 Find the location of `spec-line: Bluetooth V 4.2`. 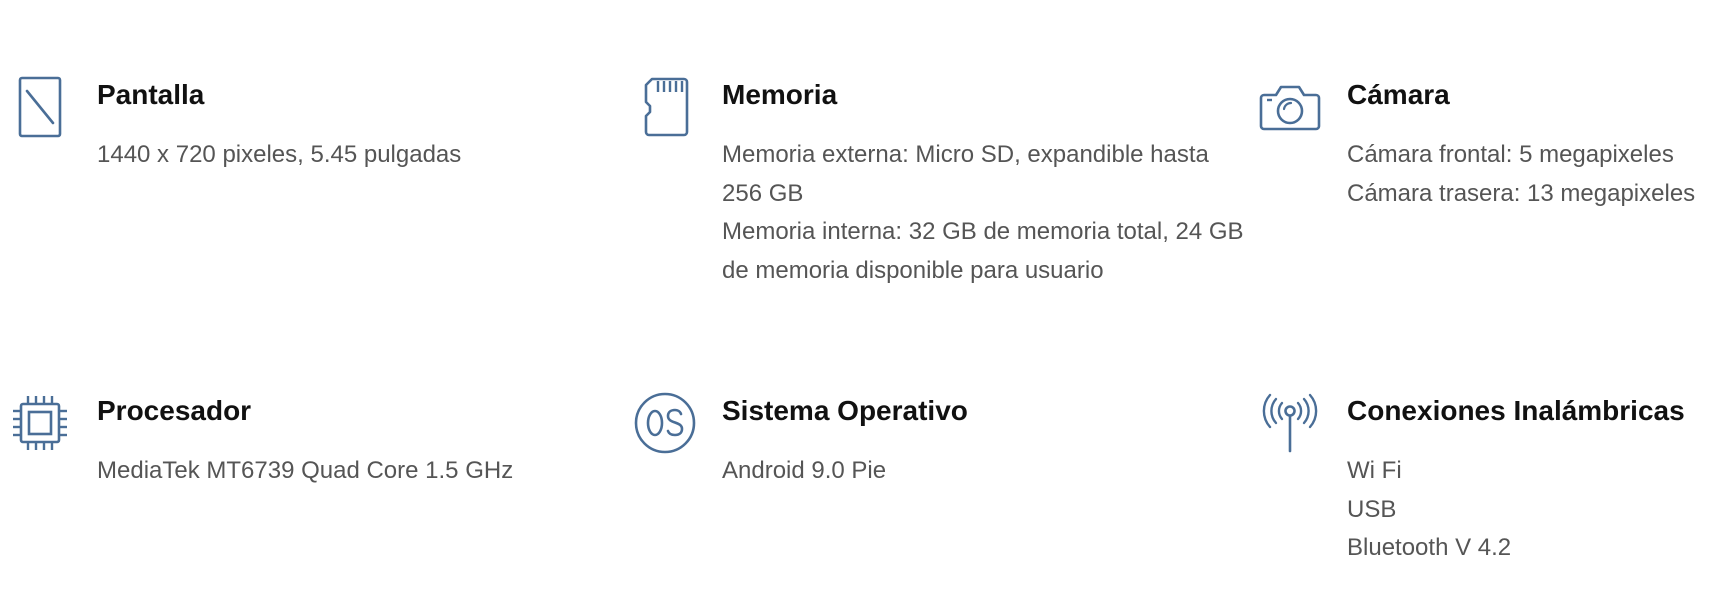

spec-line: Bluetooth V 4.2 is located at coordinates (1429, 547).